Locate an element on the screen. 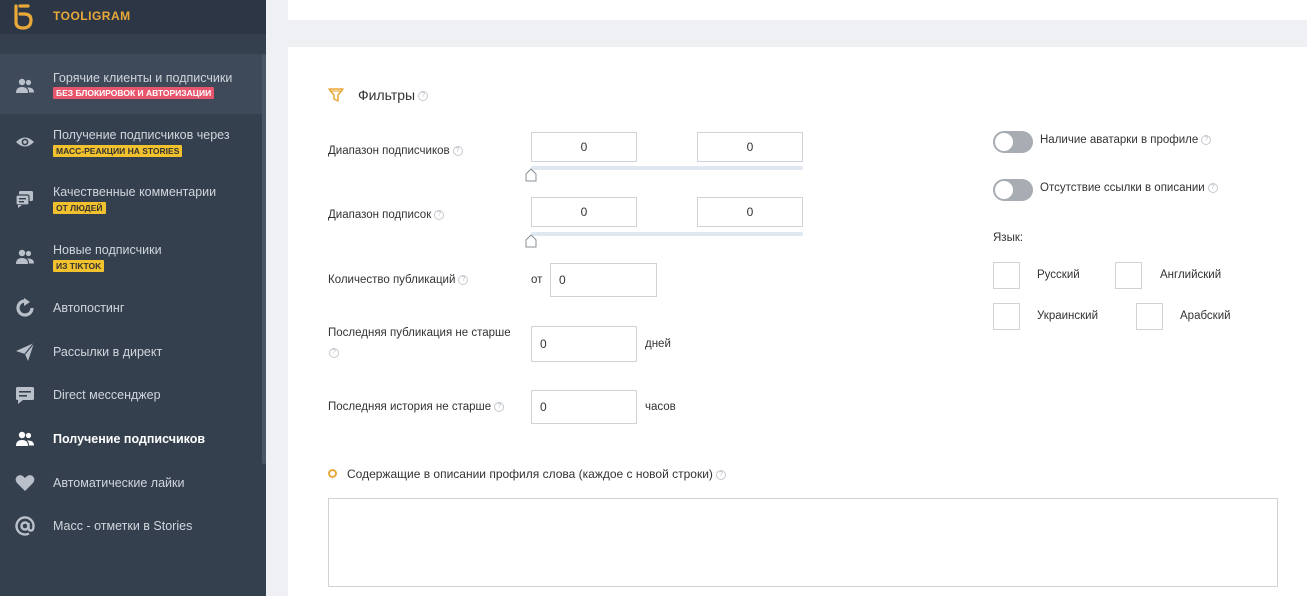 Image resolution: width=1307 pixels, height=596 pixels. last-story-label-text: Последняя история не старше is located at coordinates (410, 407).